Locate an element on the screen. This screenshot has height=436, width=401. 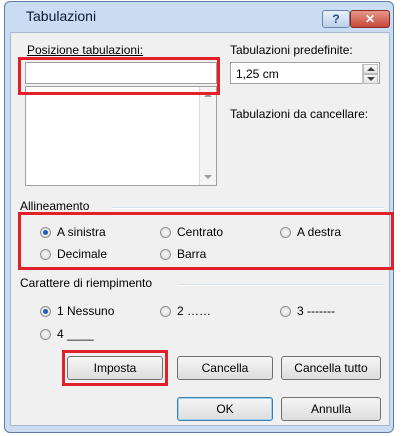
align-left-radio: A sinistra is located at coordinates (73, 232).